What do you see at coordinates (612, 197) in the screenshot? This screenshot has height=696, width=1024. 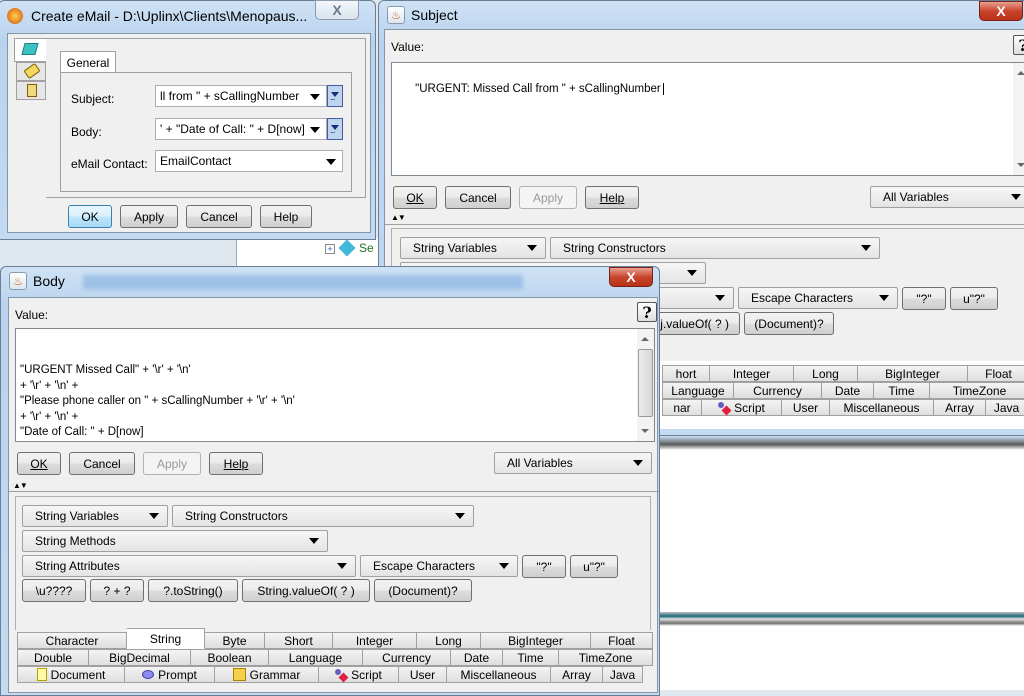 I see `subject-help-button: Help` at bounding box center [612, 197].